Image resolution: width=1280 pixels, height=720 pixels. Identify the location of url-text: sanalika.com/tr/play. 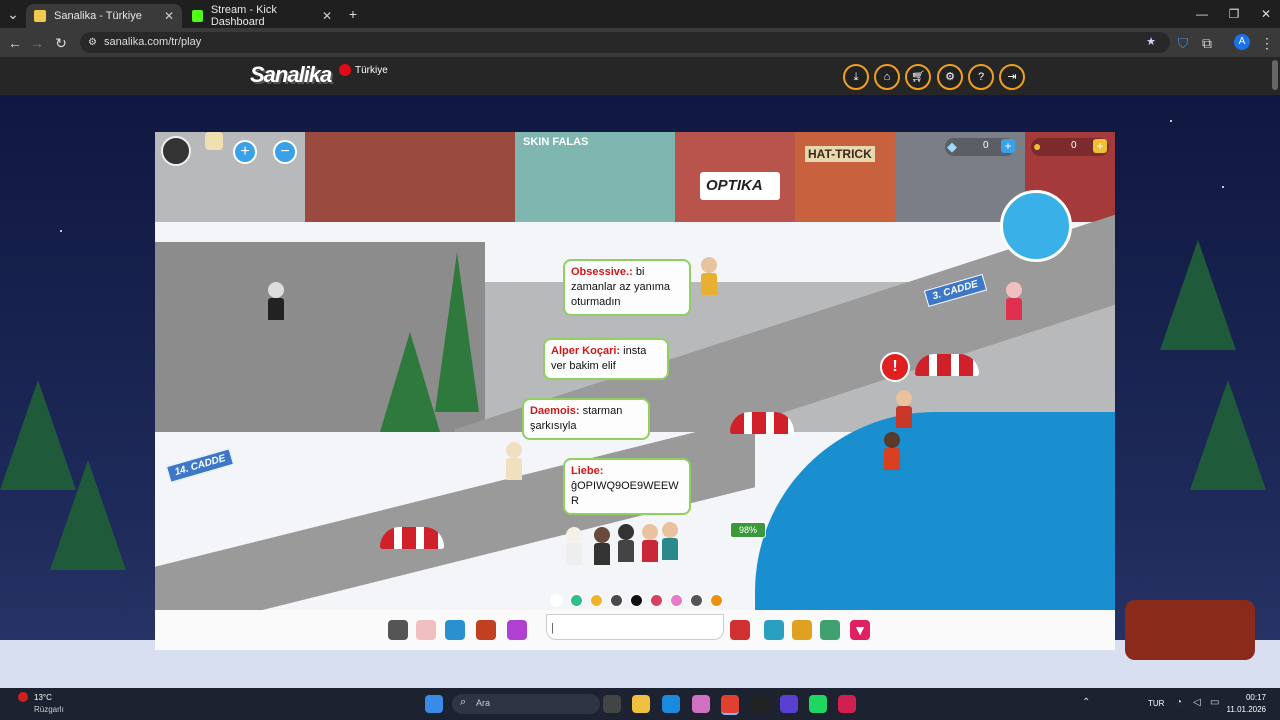
(153, 42).